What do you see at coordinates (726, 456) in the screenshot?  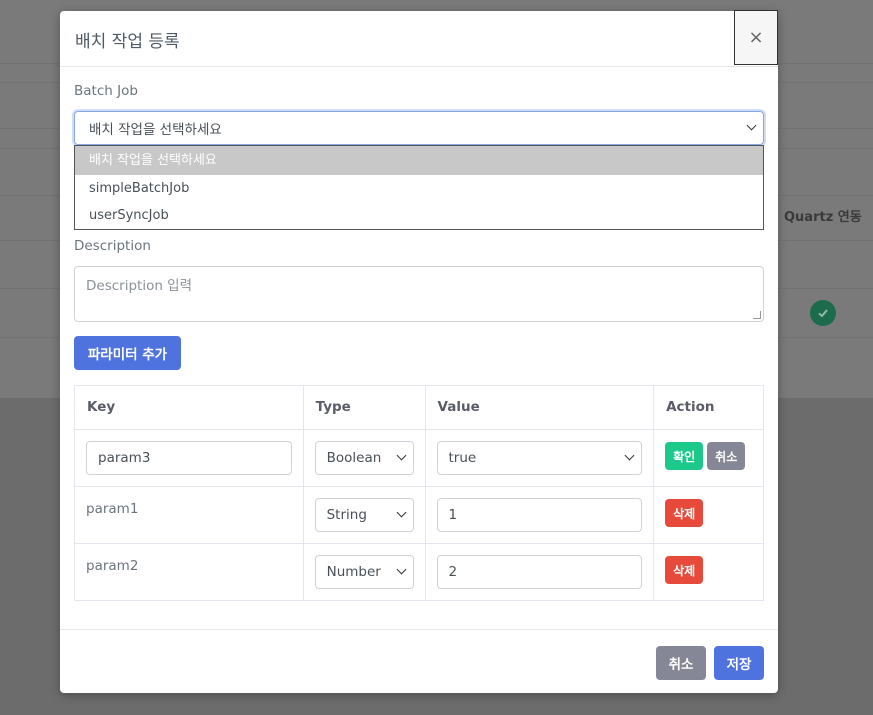 I see `cancel-row-button: 취소` at bounding box center [726, 456].